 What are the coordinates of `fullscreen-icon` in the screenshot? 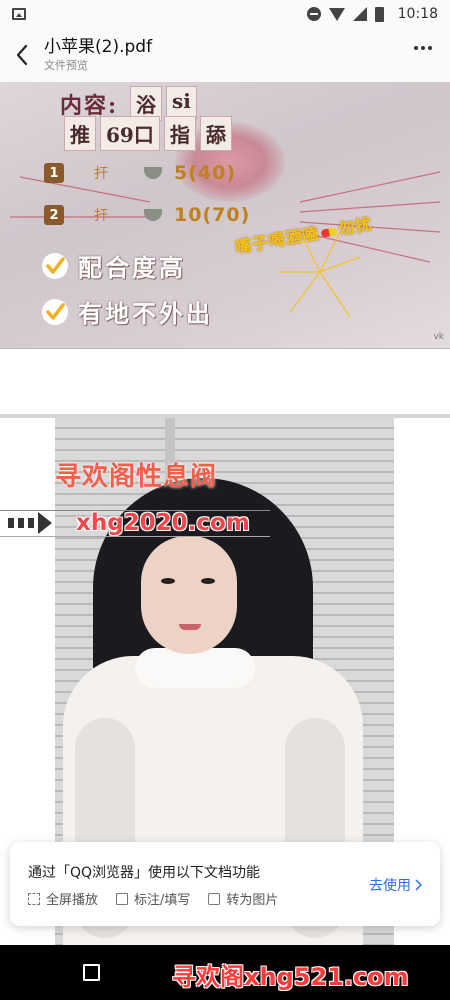 It's located at (34, 898).